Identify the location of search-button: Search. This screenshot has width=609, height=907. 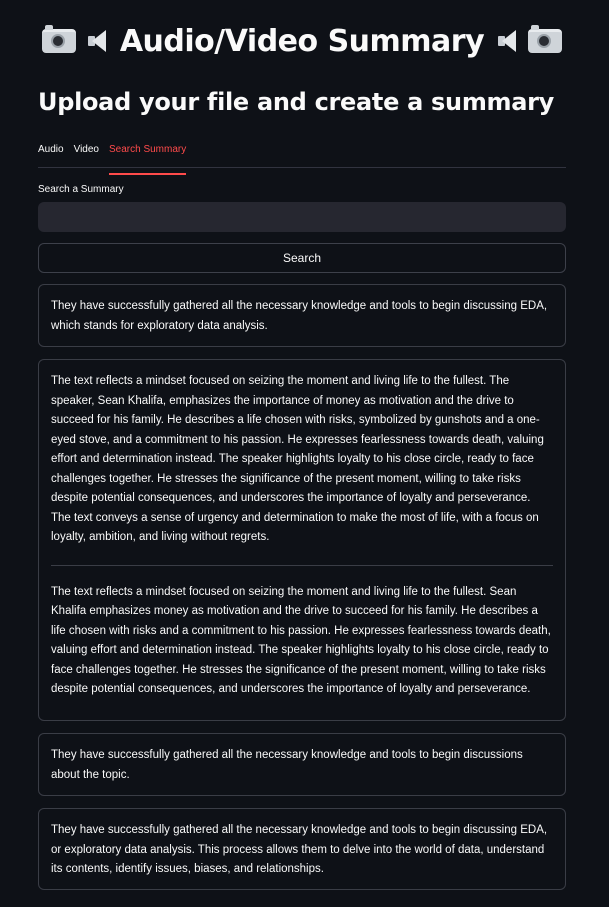
(302, 258).